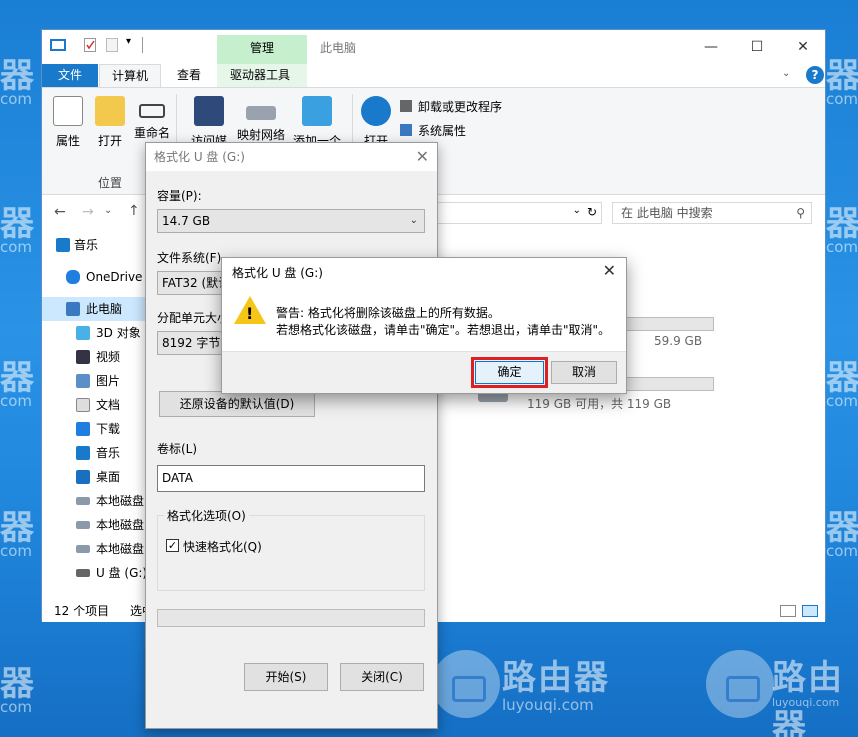 The width and height of the screenshot is (858, 737). I want to click on drive-icon, so click(83, 549).